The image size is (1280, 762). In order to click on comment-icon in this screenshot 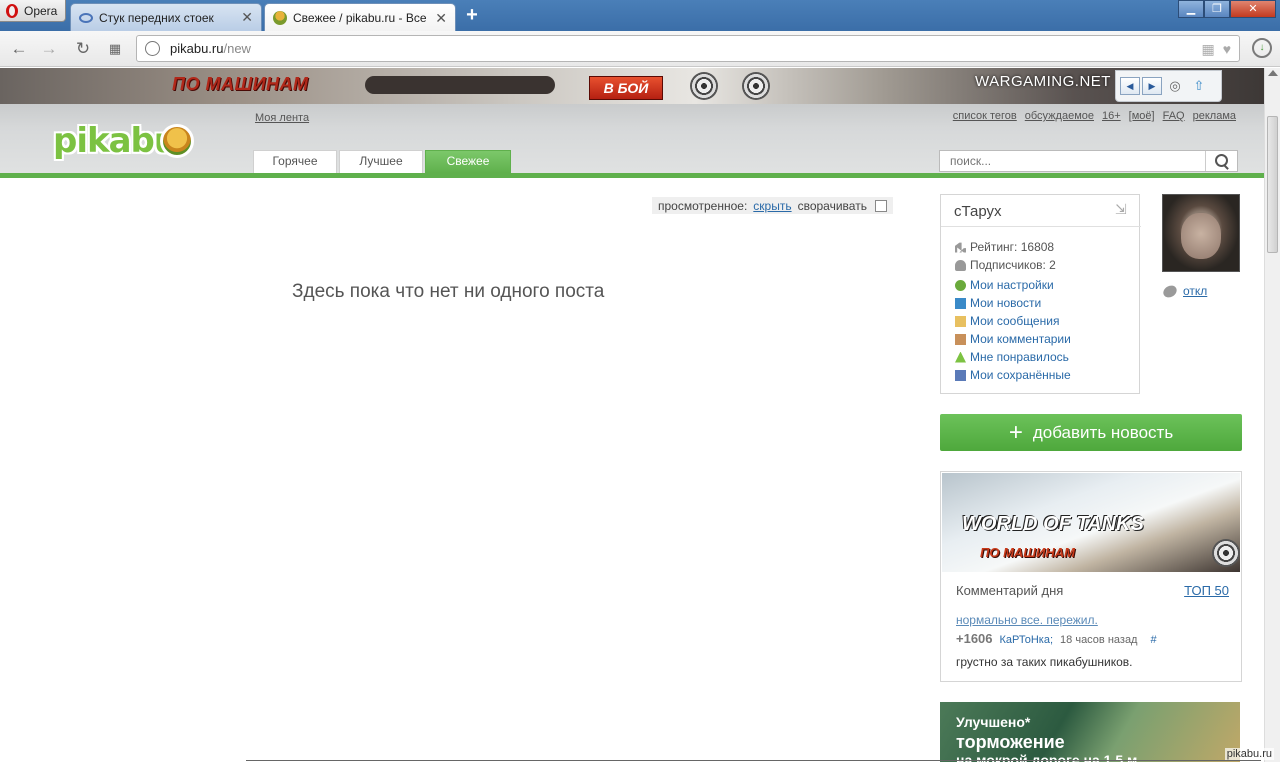, I will do `click(960, 339)`.